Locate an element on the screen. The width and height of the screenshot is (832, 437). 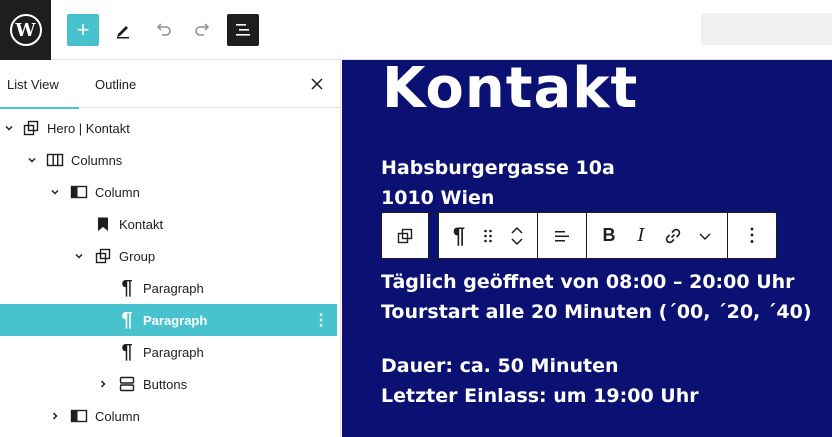
list-item-label: Hero | Kontakt is located at coordinates (88, 128).